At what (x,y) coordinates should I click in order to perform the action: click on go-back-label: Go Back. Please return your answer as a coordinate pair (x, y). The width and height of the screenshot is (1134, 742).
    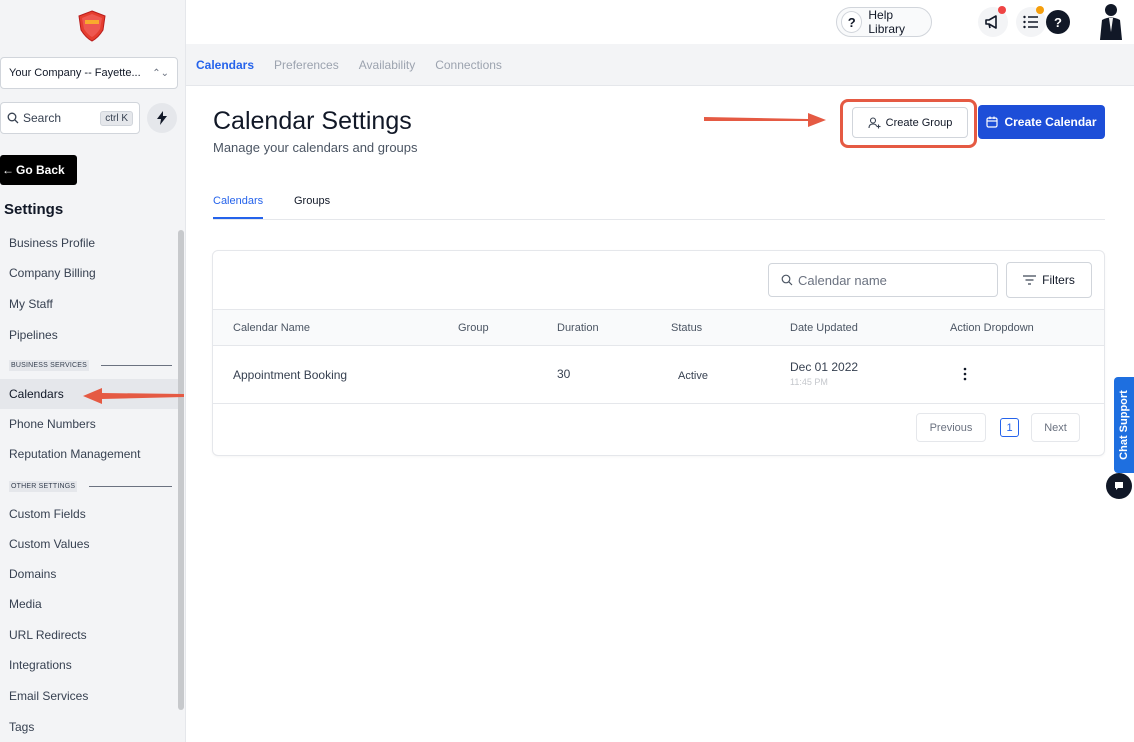
    Looking at the image, I should click on (40, 170).